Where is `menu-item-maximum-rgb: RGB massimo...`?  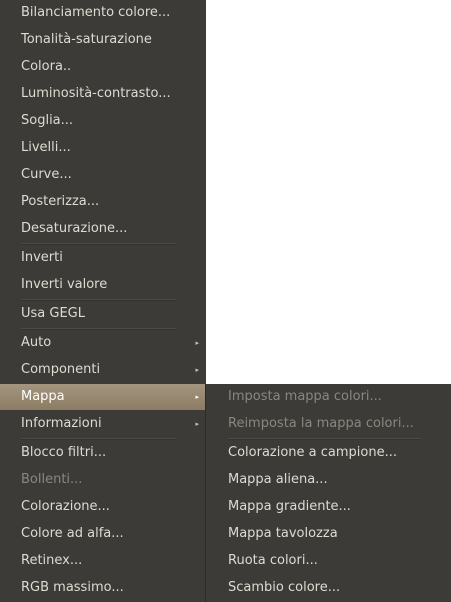 menu-item-maximum-rgb: RGB massimo... is located at coordinates (103, 588).